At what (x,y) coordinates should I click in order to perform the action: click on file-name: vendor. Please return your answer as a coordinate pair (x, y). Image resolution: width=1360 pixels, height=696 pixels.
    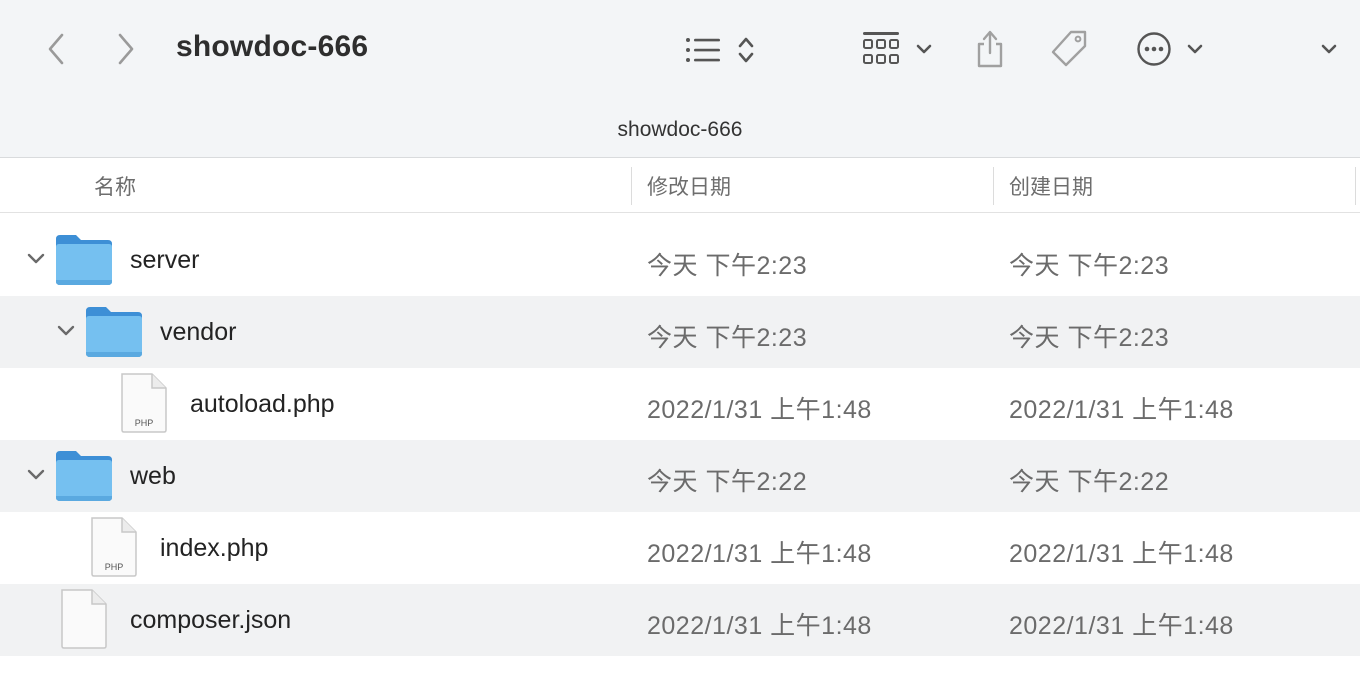
    Looking at the image, I should click on (198, 332).